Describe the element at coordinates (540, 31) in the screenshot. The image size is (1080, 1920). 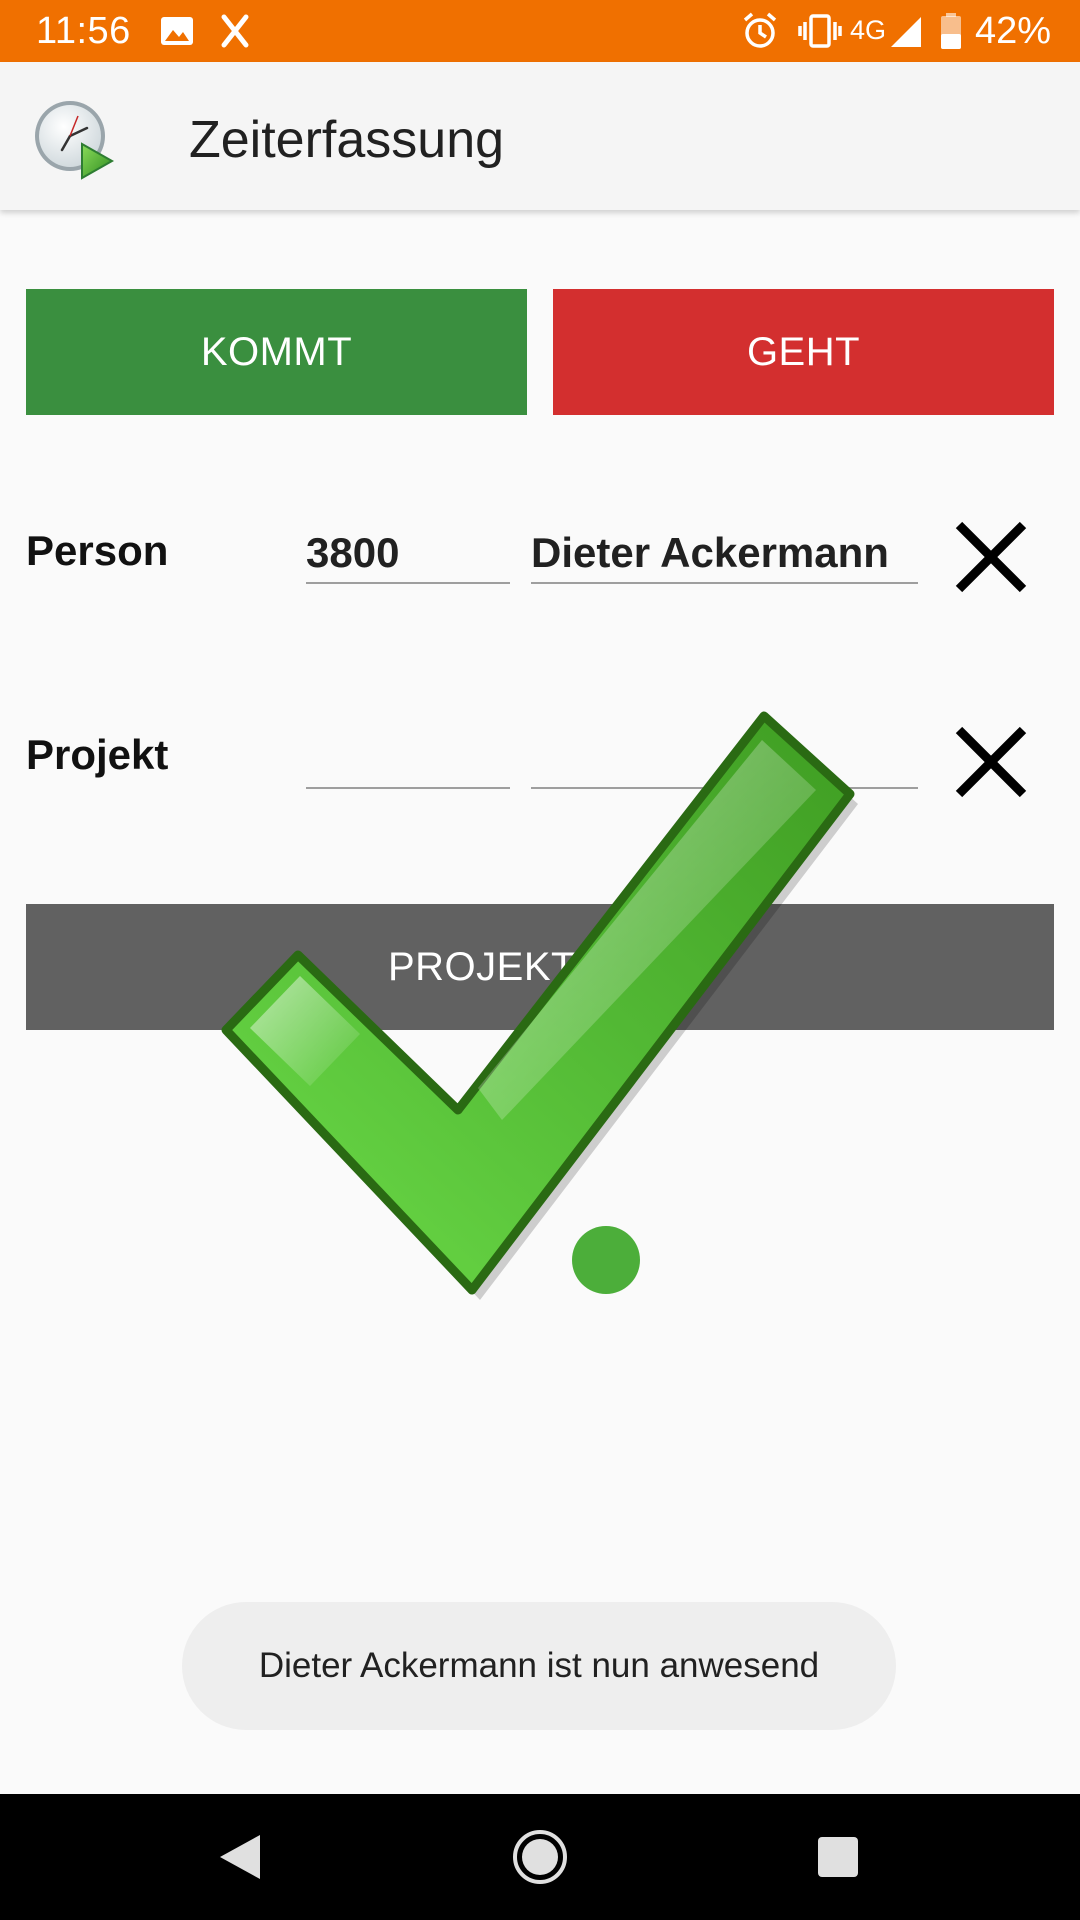
I see `status-bar: 11:56 4G 42%` at that location.